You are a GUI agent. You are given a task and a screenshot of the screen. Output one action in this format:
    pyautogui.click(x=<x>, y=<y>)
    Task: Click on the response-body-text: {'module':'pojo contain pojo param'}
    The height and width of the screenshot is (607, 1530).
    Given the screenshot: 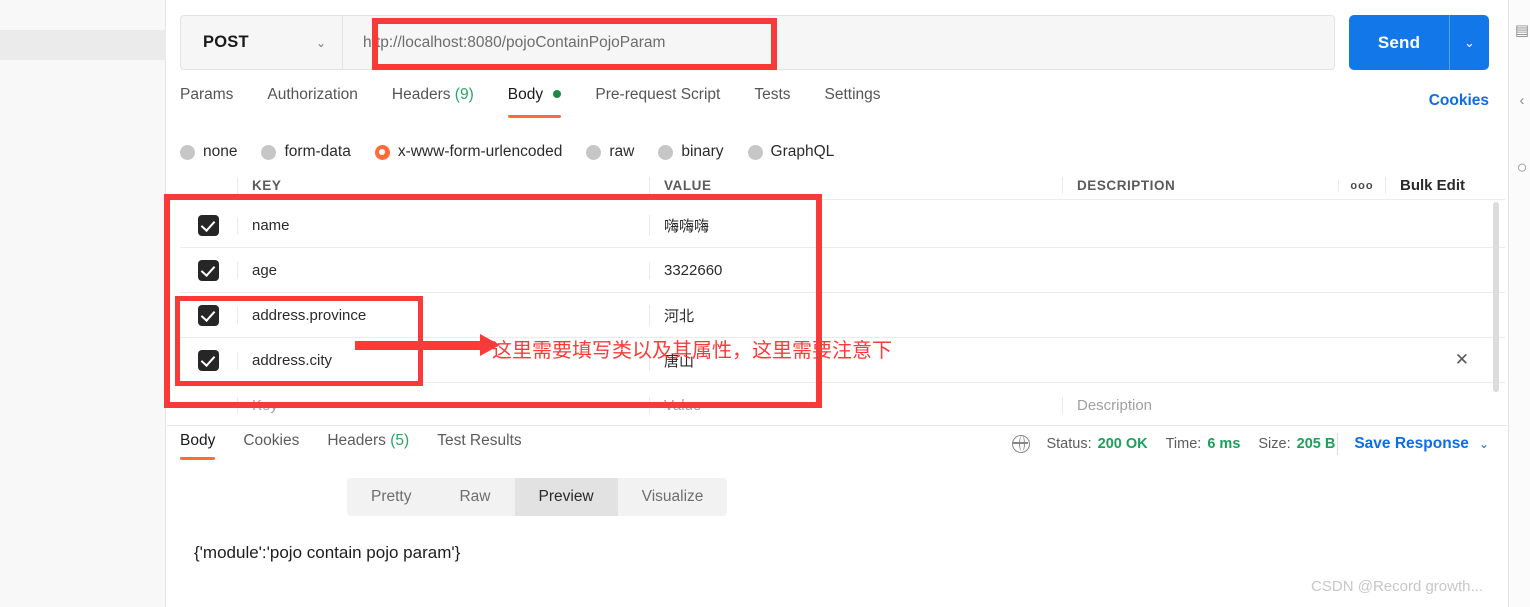 What is the action you would take?
    pyautogui.click(x=327, y=552)
    